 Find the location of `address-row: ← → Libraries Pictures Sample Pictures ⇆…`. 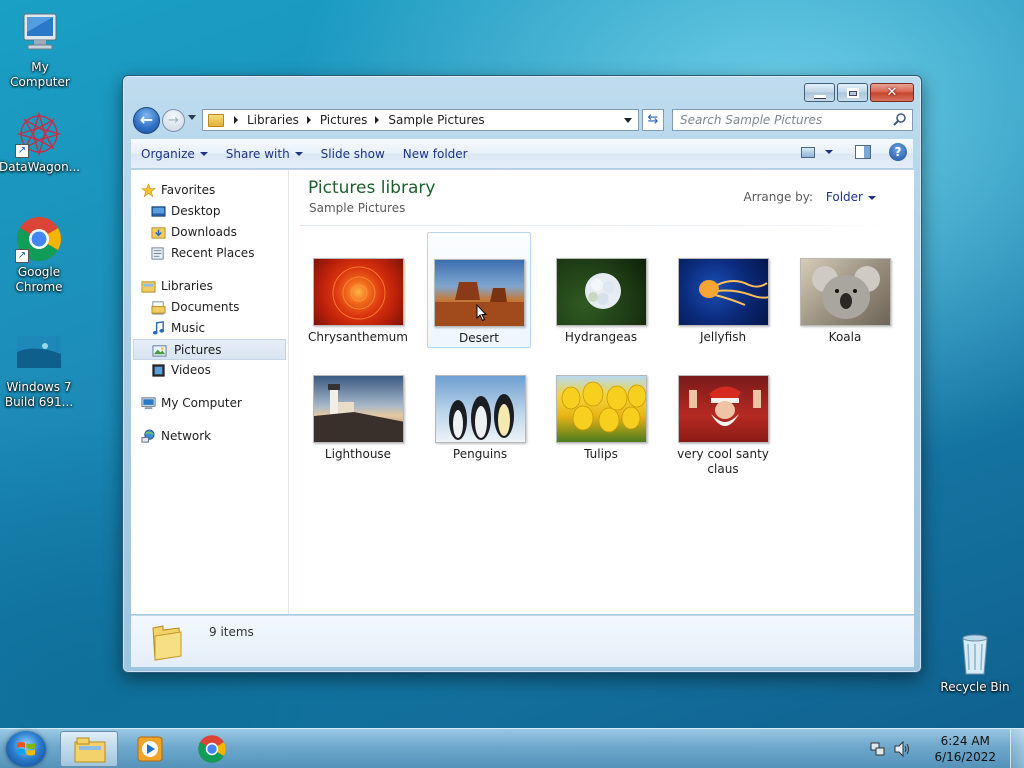

address-row: ← → Libraries Pictures Sample Pictures ⇆… is located at coordinates (522, 120).